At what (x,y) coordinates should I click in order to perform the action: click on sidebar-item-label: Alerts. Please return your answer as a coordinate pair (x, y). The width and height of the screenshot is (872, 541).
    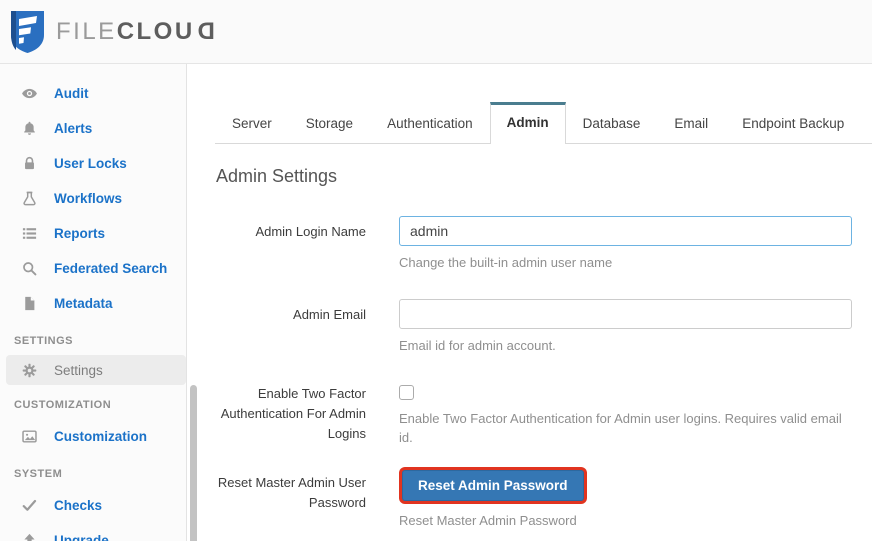
    Looking at the image, I should click on (73, 128).